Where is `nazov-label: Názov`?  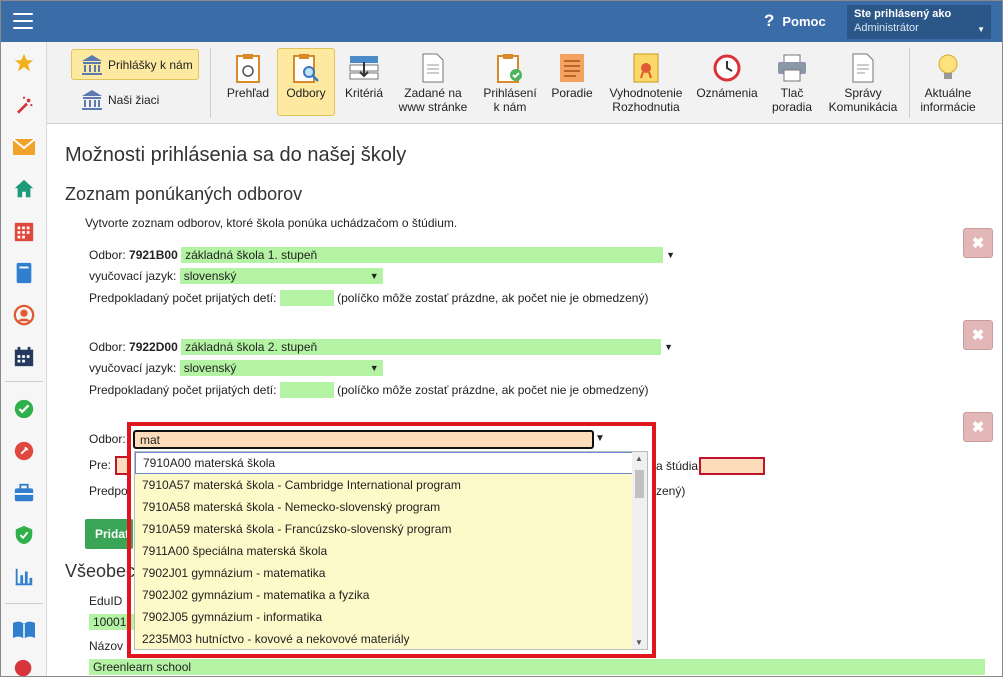
nazov-label: Názov is located at coordinates (106, 646).